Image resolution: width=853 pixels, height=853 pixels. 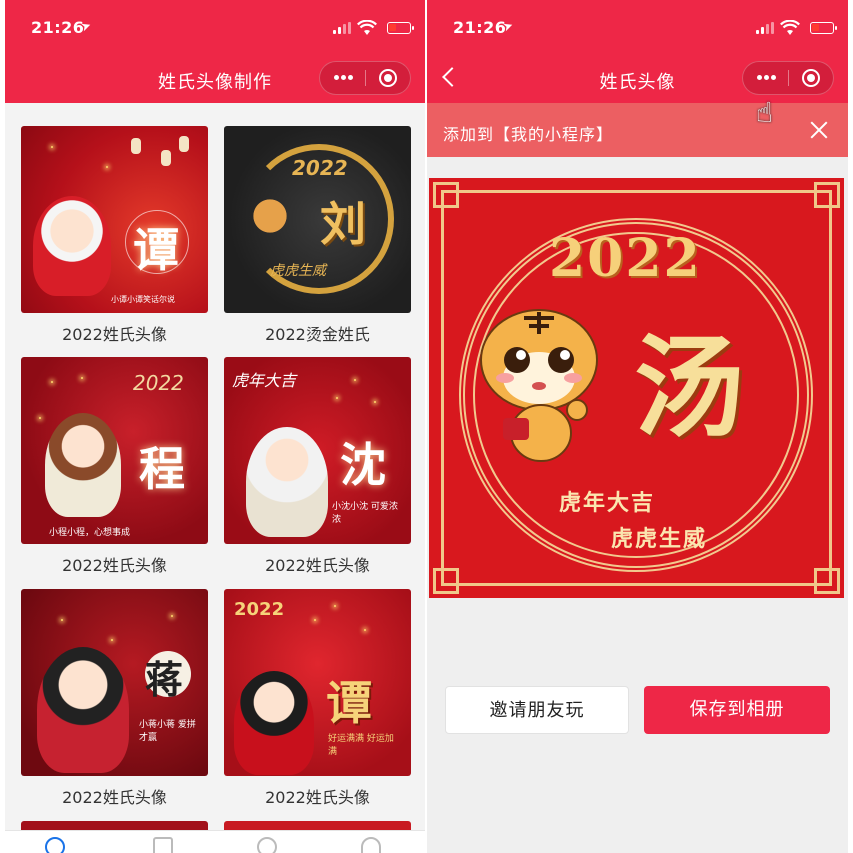 What do you see at coordinates (637, 130) in the screenshot?
I see `add-to-my-mini-programs-bar: 添加到【我的小程序】` at bounding box center [637, 130].